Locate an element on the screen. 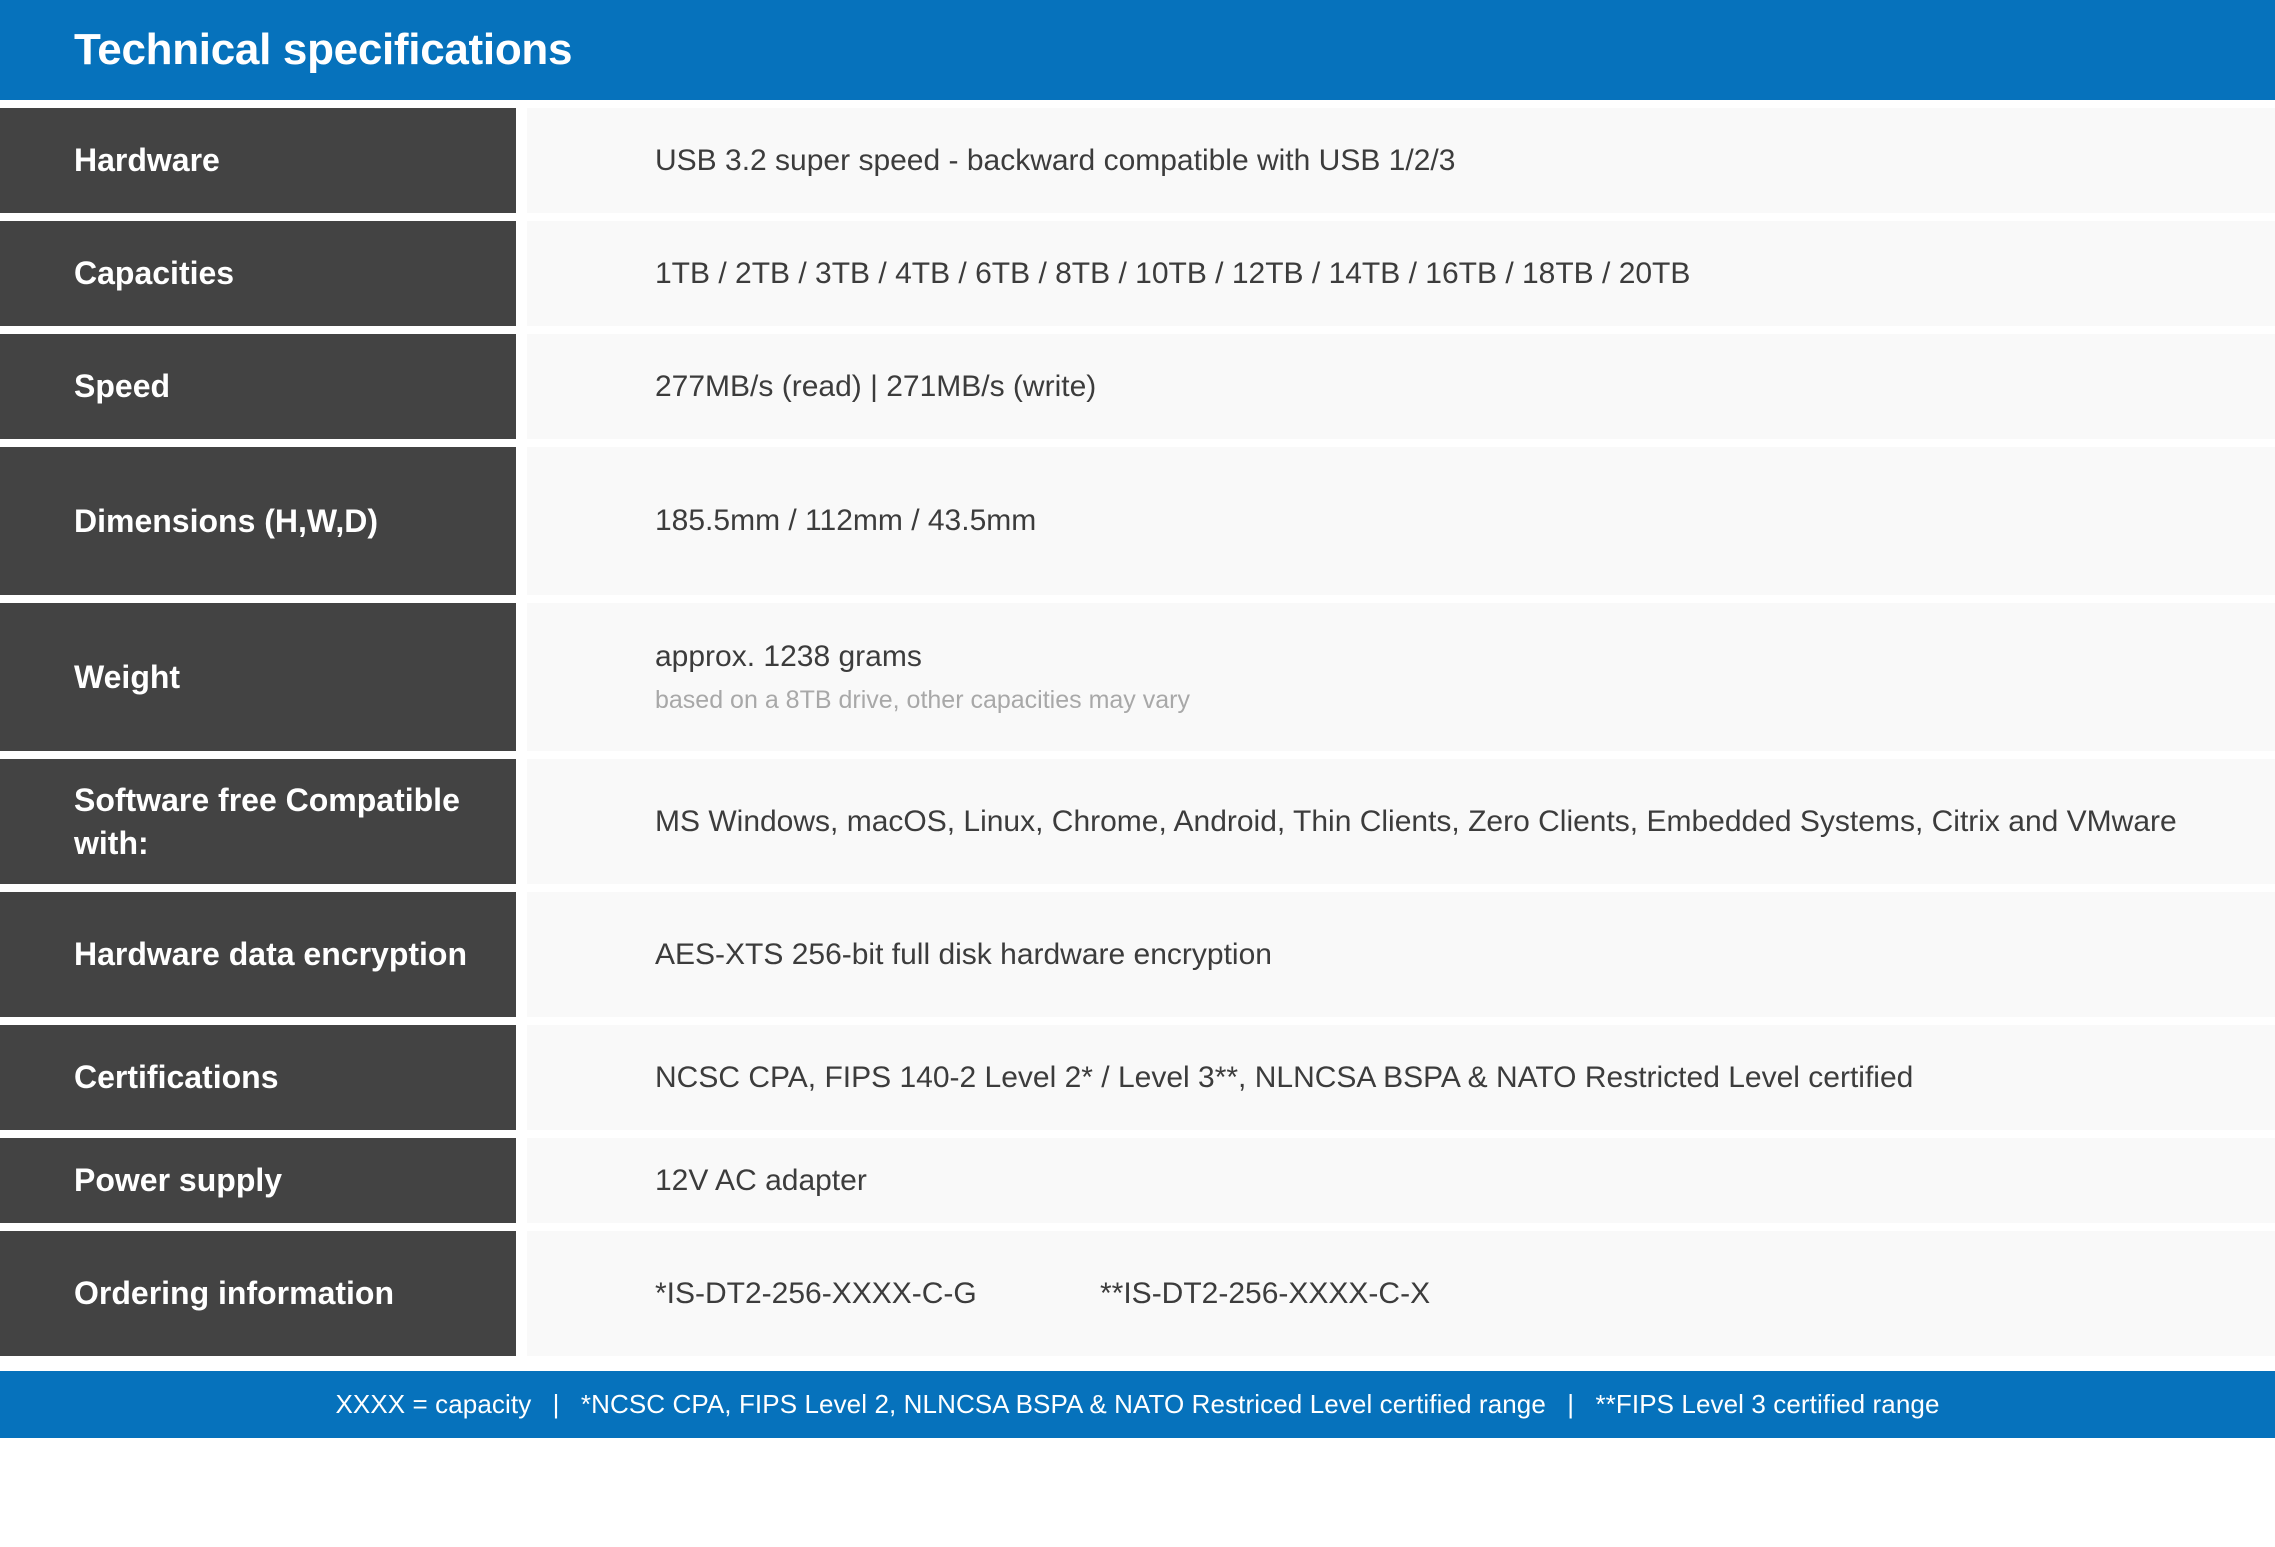 This screenshot has height=1547, width=2275. table-row: Power supply 12V AC adapter is located at coordinates (1137, 1180).